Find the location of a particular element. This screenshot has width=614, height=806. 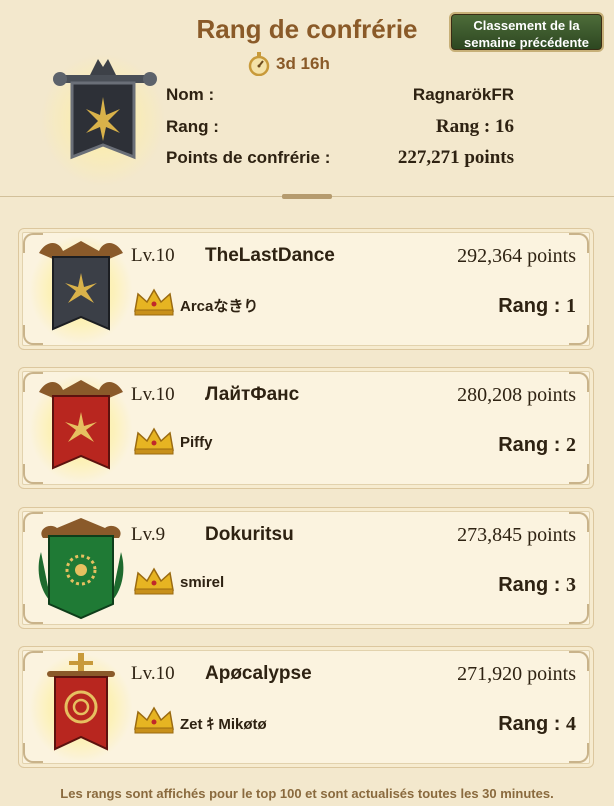

guild-points: 292,364 points is located at coordinates (516, 256).